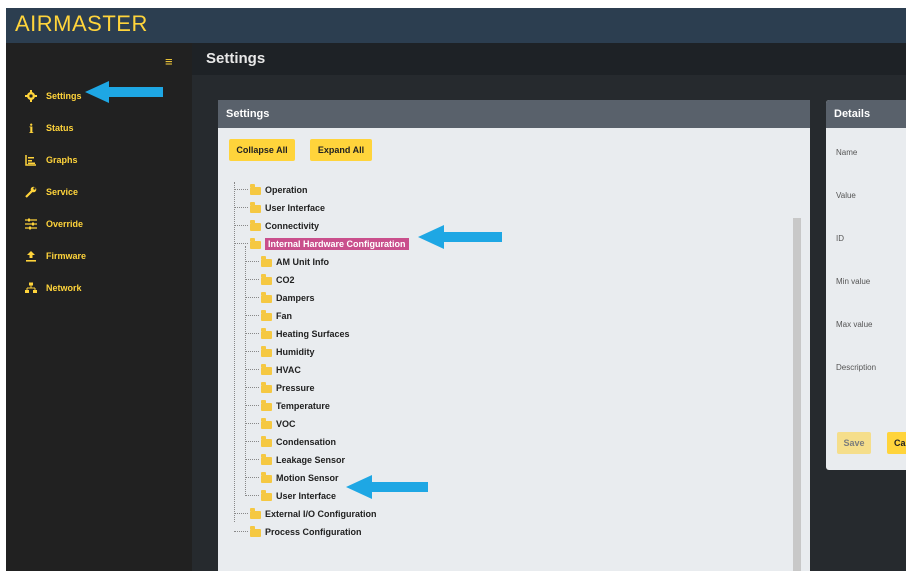 The height and width of the screenshot is (571, 906). I want to click on details-description-label: Description, so click(856, 367).